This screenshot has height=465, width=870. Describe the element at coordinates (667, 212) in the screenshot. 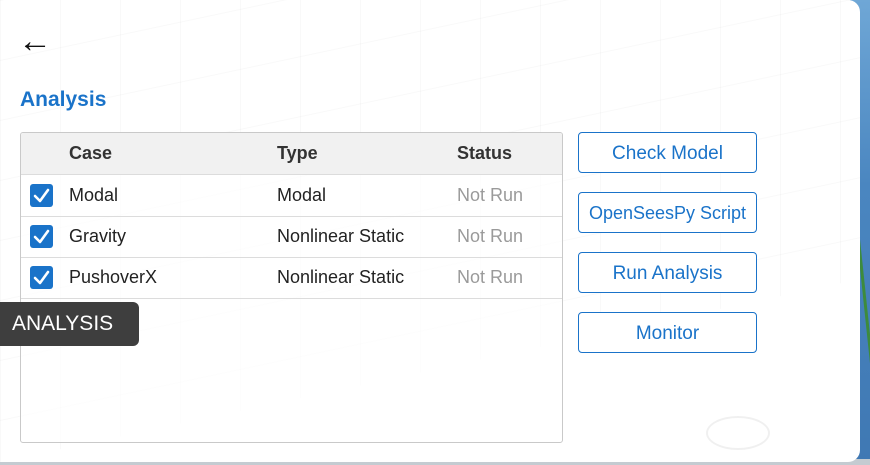

I see `opensees-script-button: OpenSeesPy Script` at that location.